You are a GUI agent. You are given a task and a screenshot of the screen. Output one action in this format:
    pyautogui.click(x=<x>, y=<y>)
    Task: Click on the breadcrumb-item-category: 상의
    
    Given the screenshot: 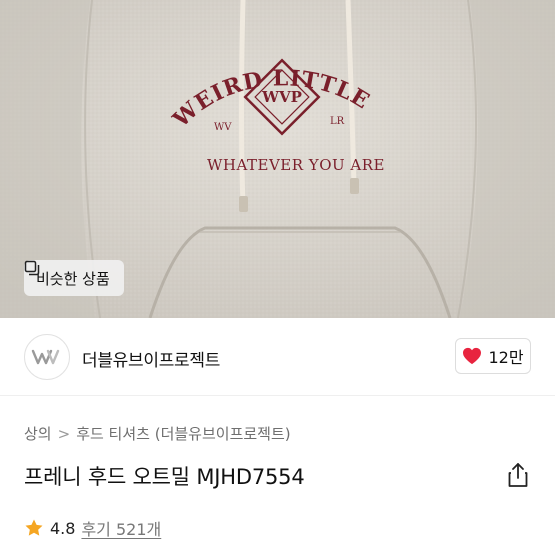 What is the action you would take?
    pyautogui.click(x=38, y=433)
    